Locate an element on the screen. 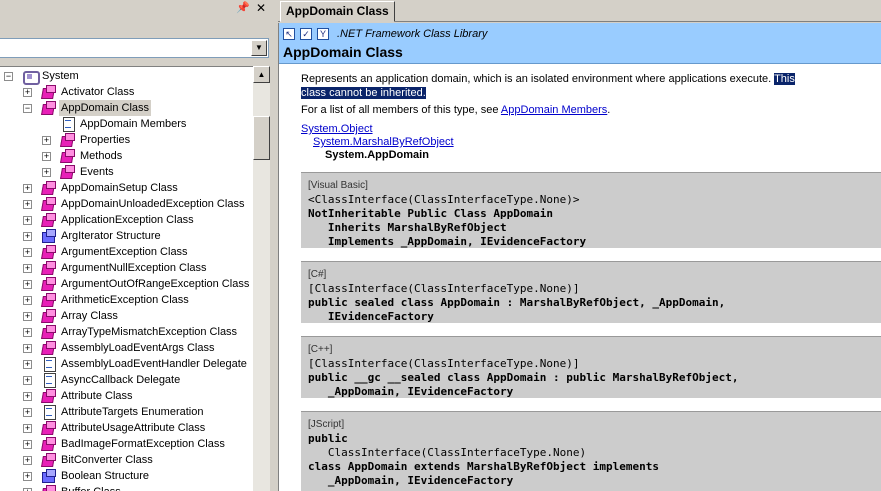 This screenshot has width=881, height=491. tree-node: + Boolean Structure is located at coordinates (126, 476).